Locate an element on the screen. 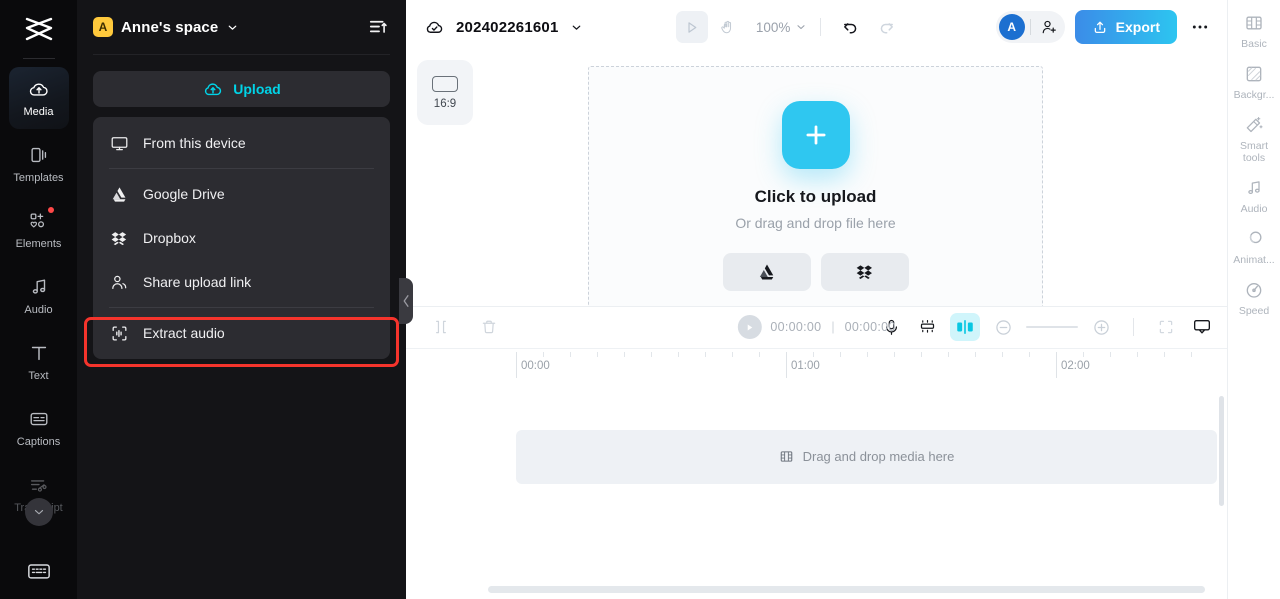 The image size is (1280, 599). hand-tool-button is located at coordinates (728, 27).